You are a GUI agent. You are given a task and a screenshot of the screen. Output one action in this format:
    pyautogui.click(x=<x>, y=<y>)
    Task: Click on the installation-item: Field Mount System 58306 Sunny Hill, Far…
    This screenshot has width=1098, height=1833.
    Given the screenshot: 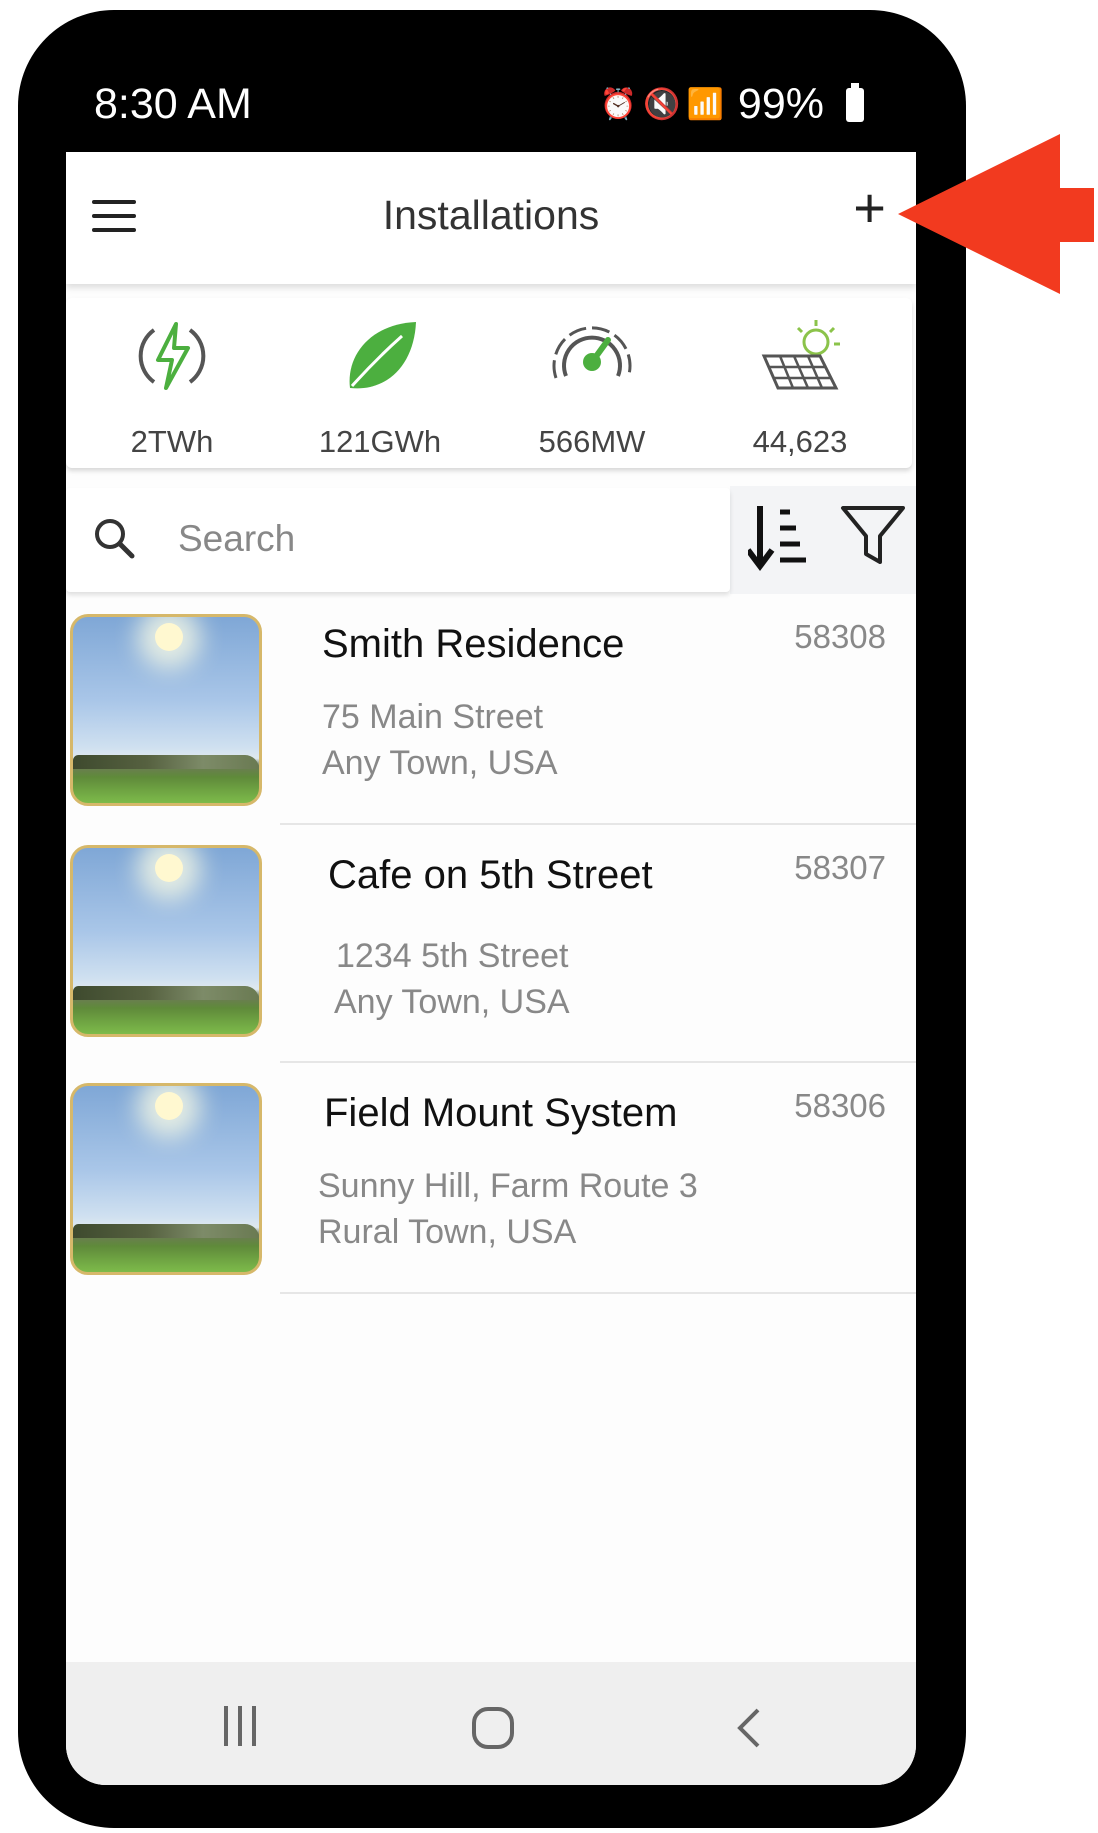 What is the action you would take?
    pyautogui.click(x=491, y=1178)
    